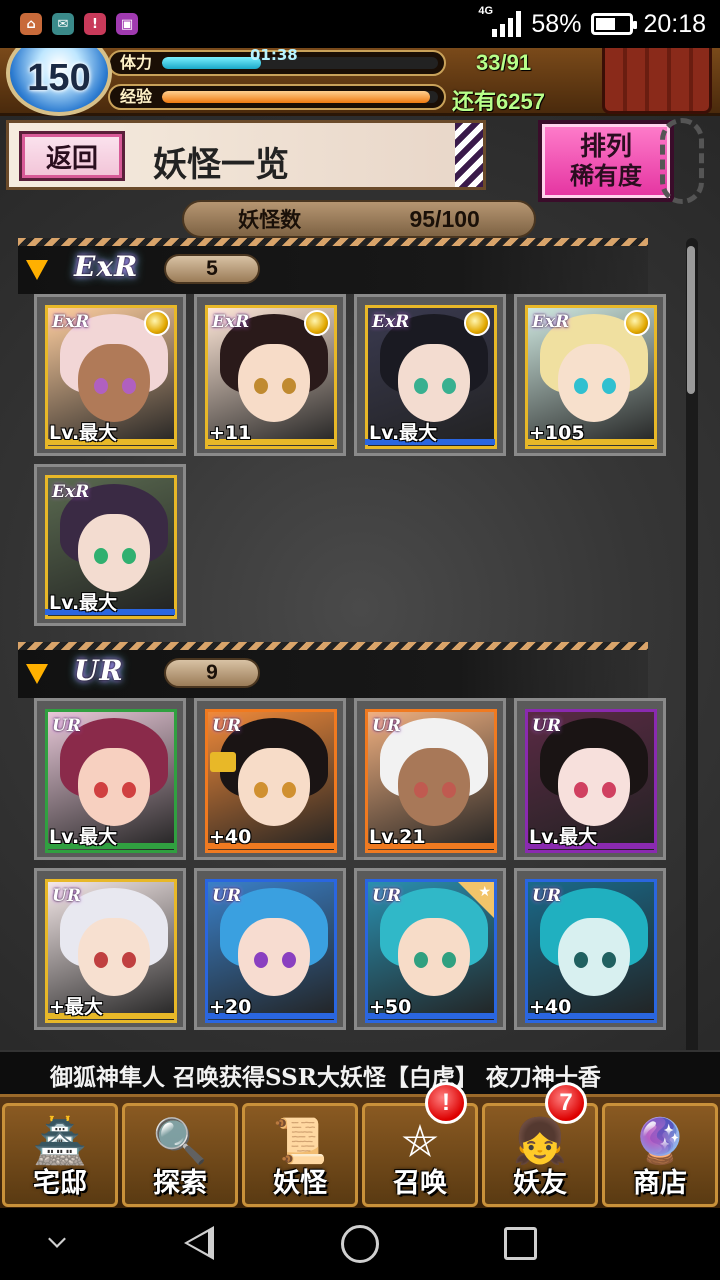  I want to click on network-type: 4G, so click(486, 11).